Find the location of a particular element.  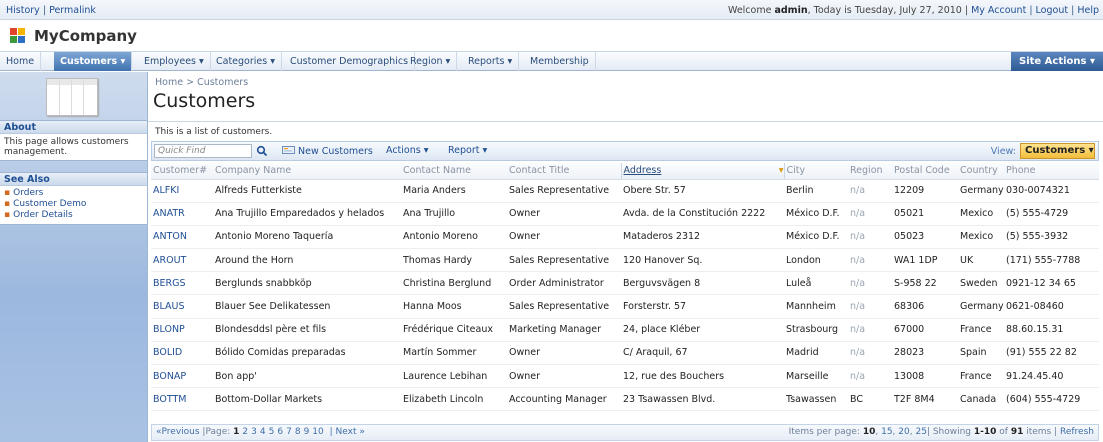

menu-reports: Reports ▾ is located at coordinates (491, 61).